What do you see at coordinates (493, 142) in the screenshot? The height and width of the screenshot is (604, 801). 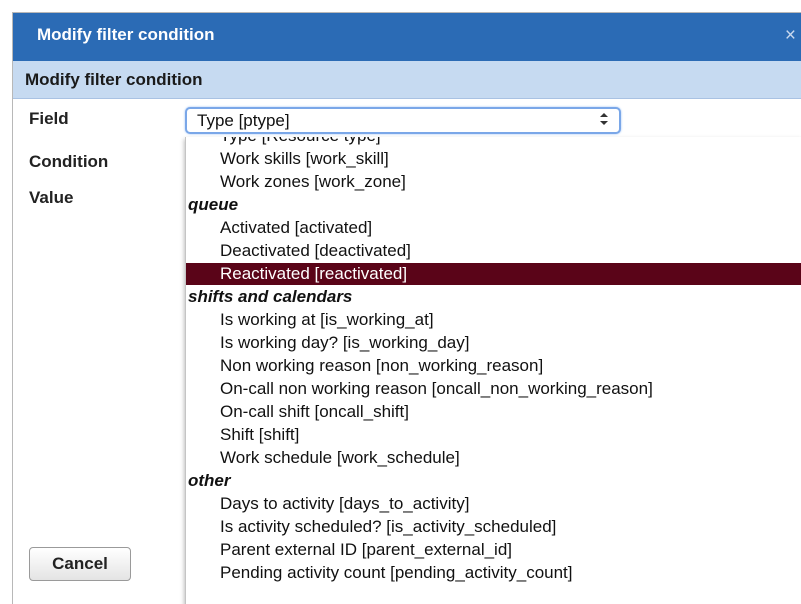 I see `dropdown-option: Type [Resource type]` at bounding box center [493, 142].